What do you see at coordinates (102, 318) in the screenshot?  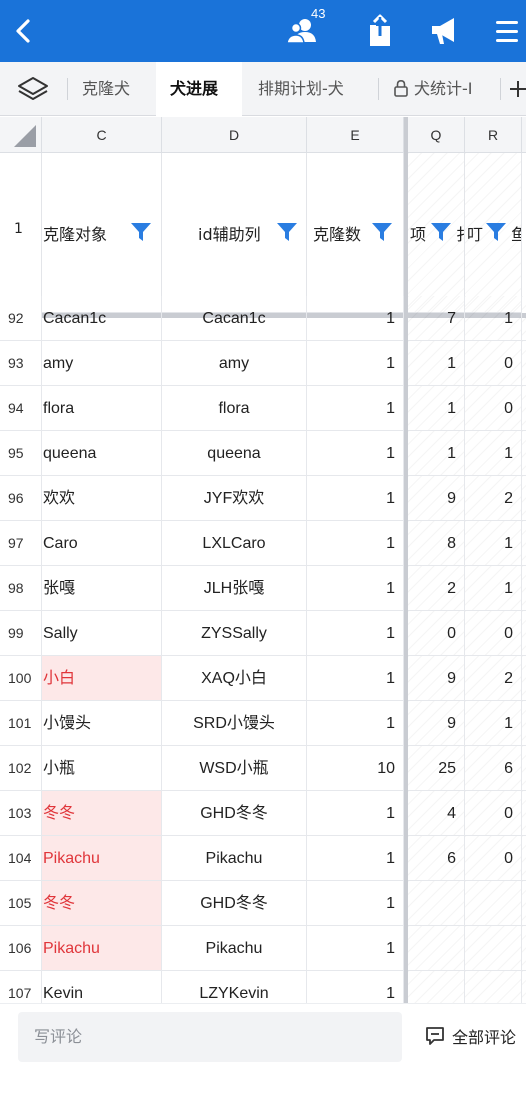 I see `clone-target-cell: Cacan1c` at bounding box center [102, 318].